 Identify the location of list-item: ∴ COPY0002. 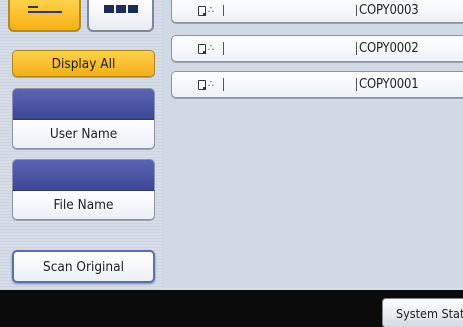
(317, 48).